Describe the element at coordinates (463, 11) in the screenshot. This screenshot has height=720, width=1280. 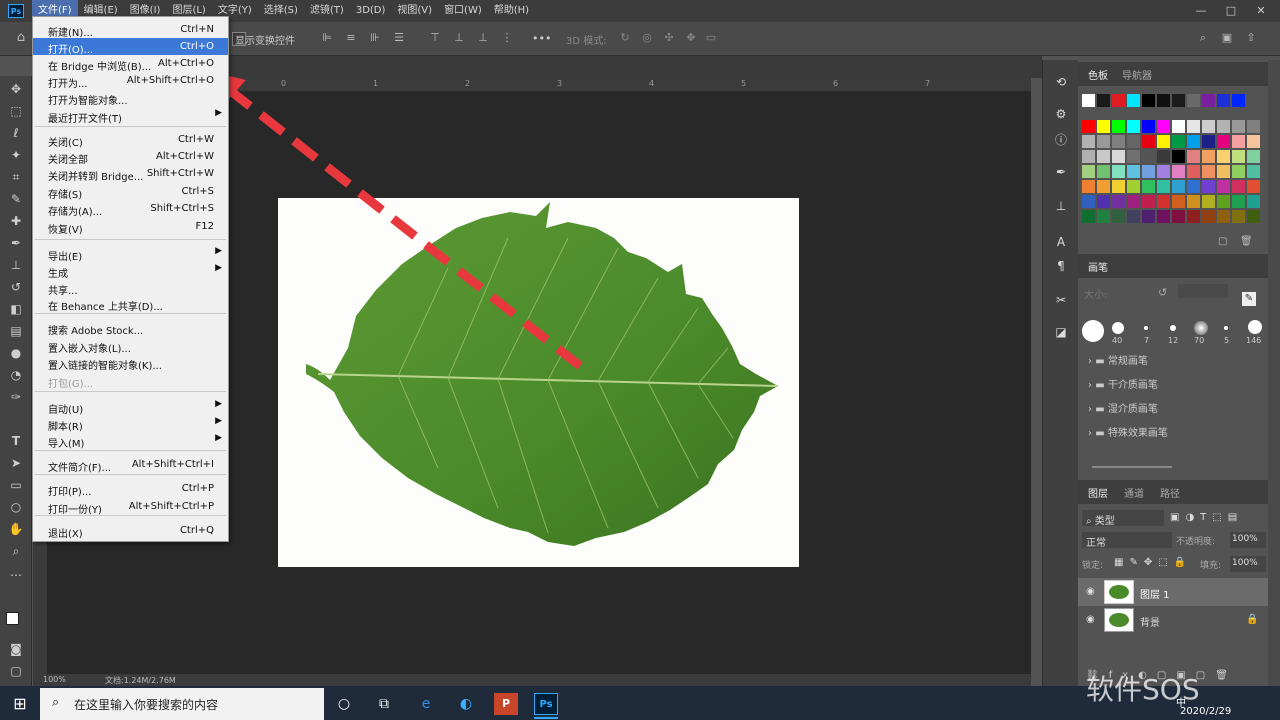
I see `menu-window: 窗口(W)` at that location.